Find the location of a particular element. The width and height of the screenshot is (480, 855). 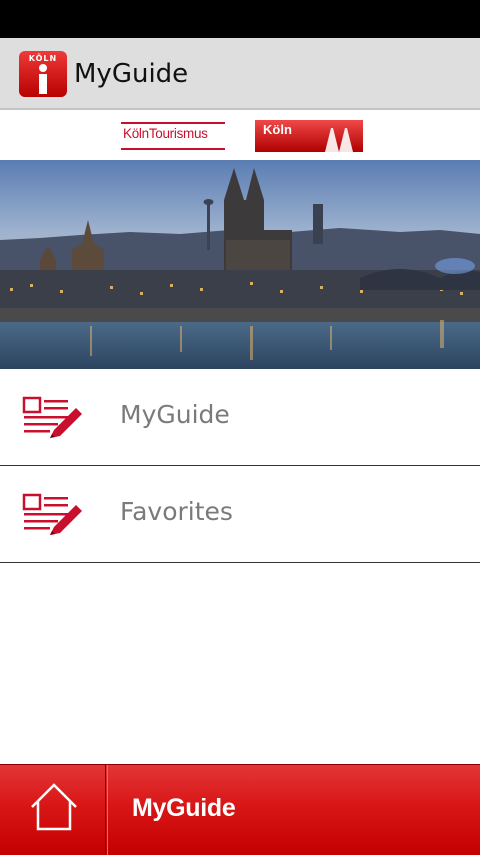

action-bar: KÖLN MyGuide is located at coordinates (240, 74).